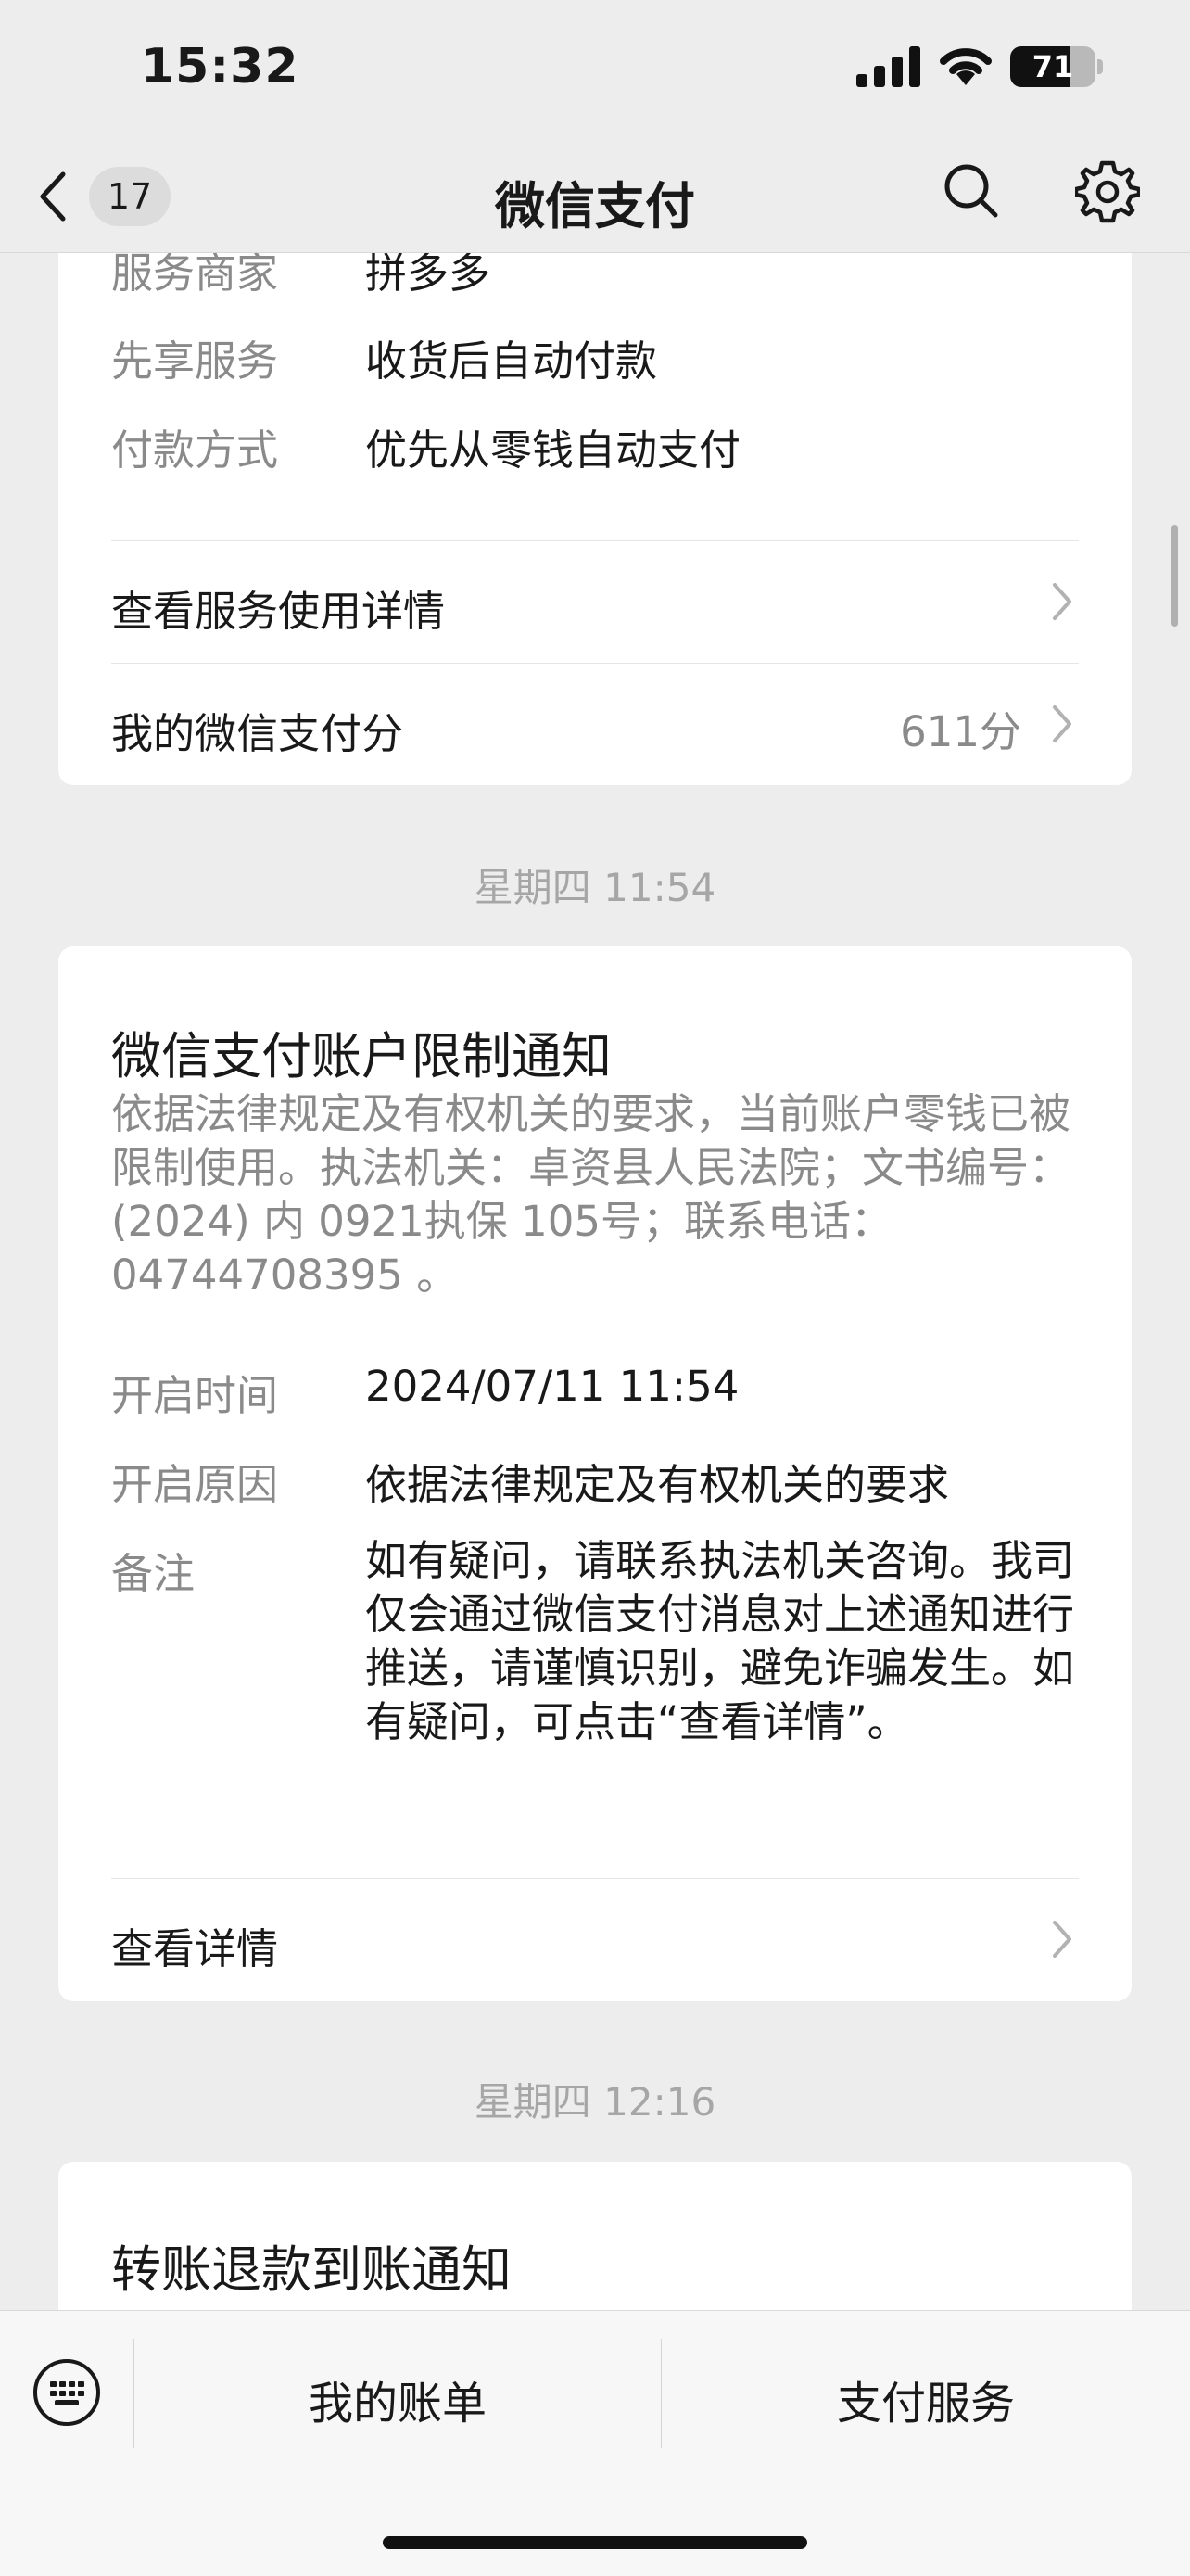 This screenshot has width=1190, height=2576. I want to click on home-indicator, so click(595, 2542).